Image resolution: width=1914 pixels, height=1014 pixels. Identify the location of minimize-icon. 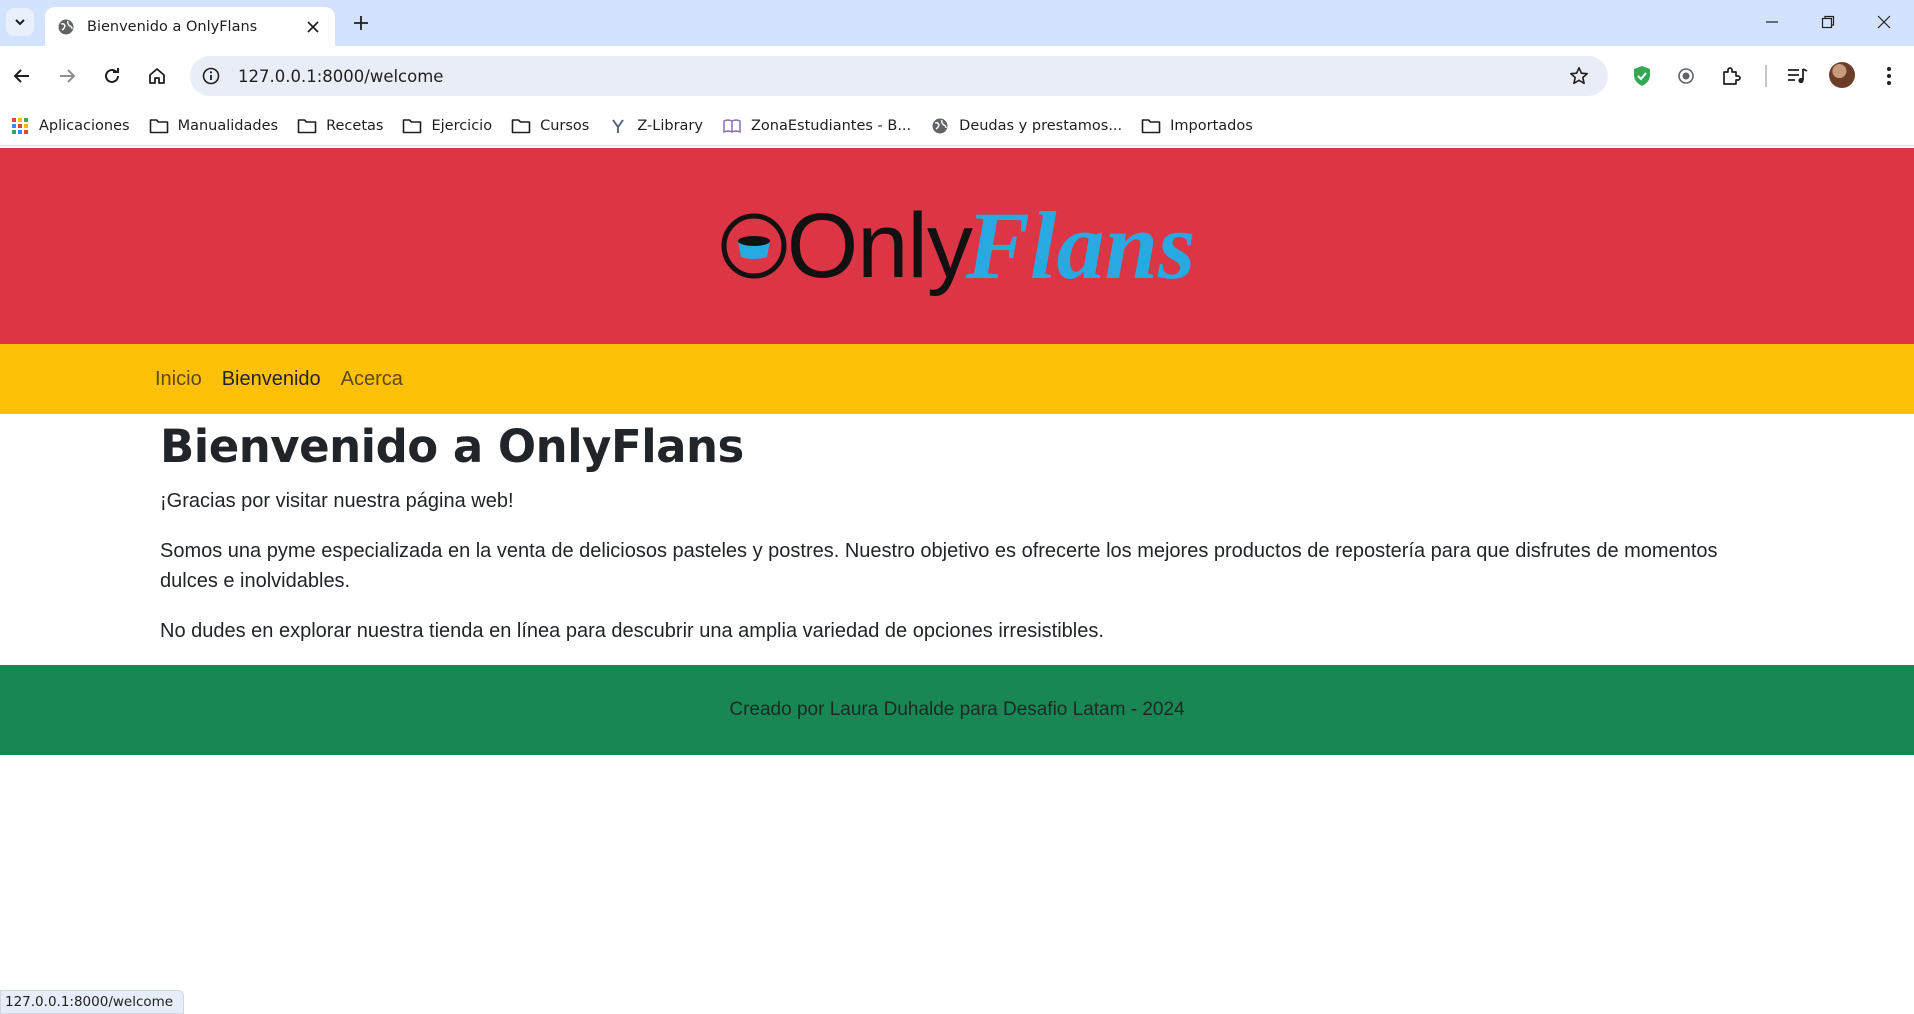
(1772, 22).